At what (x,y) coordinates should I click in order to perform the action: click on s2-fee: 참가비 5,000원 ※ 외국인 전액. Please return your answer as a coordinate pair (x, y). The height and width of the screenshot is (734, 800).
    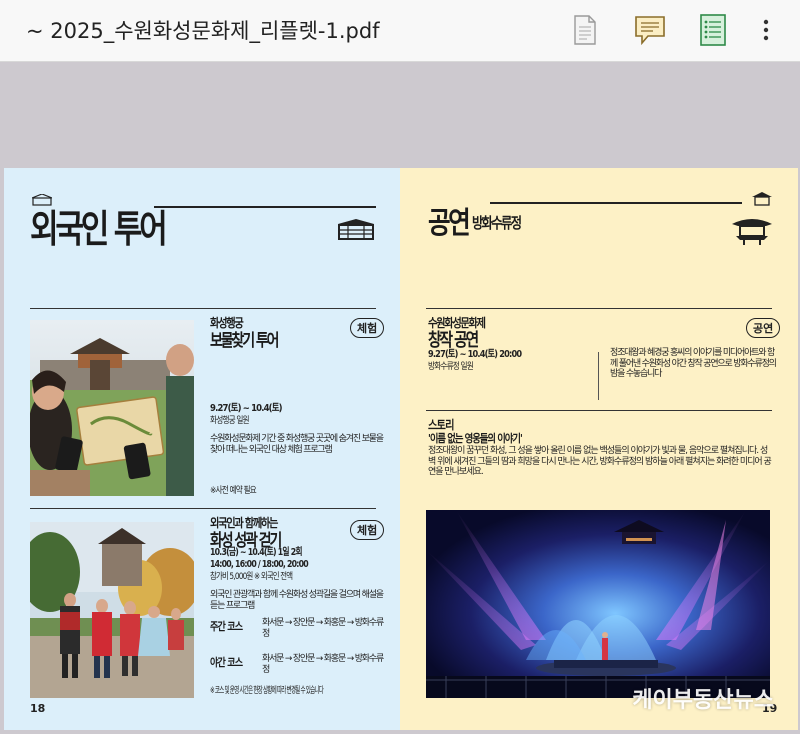
    Looking at the image, I should click on (251, 577).